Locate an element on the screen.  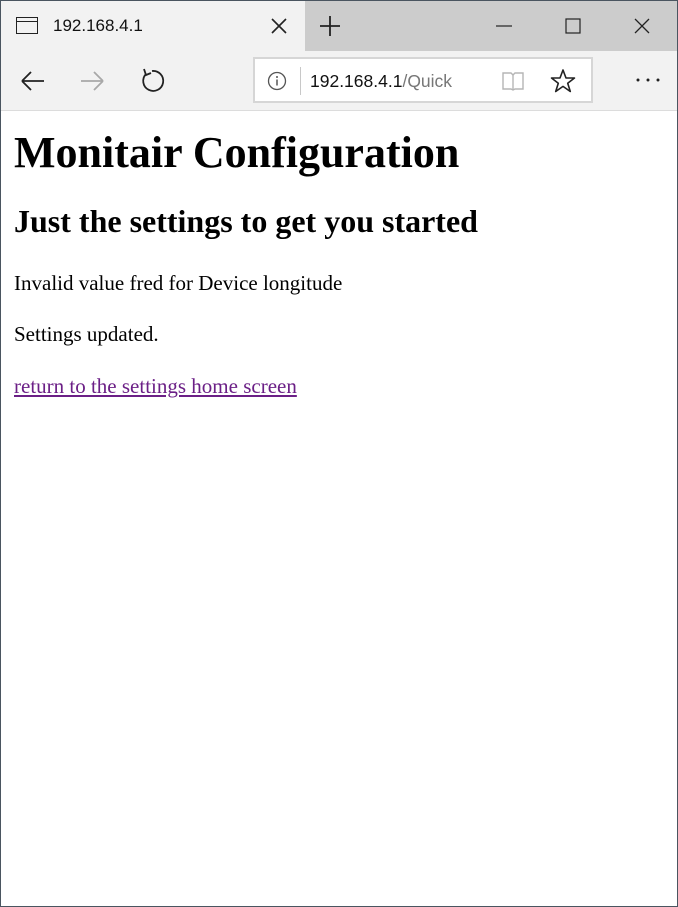
address-url: 192.168.4.1/Quick is located at coordinates (381, 81).